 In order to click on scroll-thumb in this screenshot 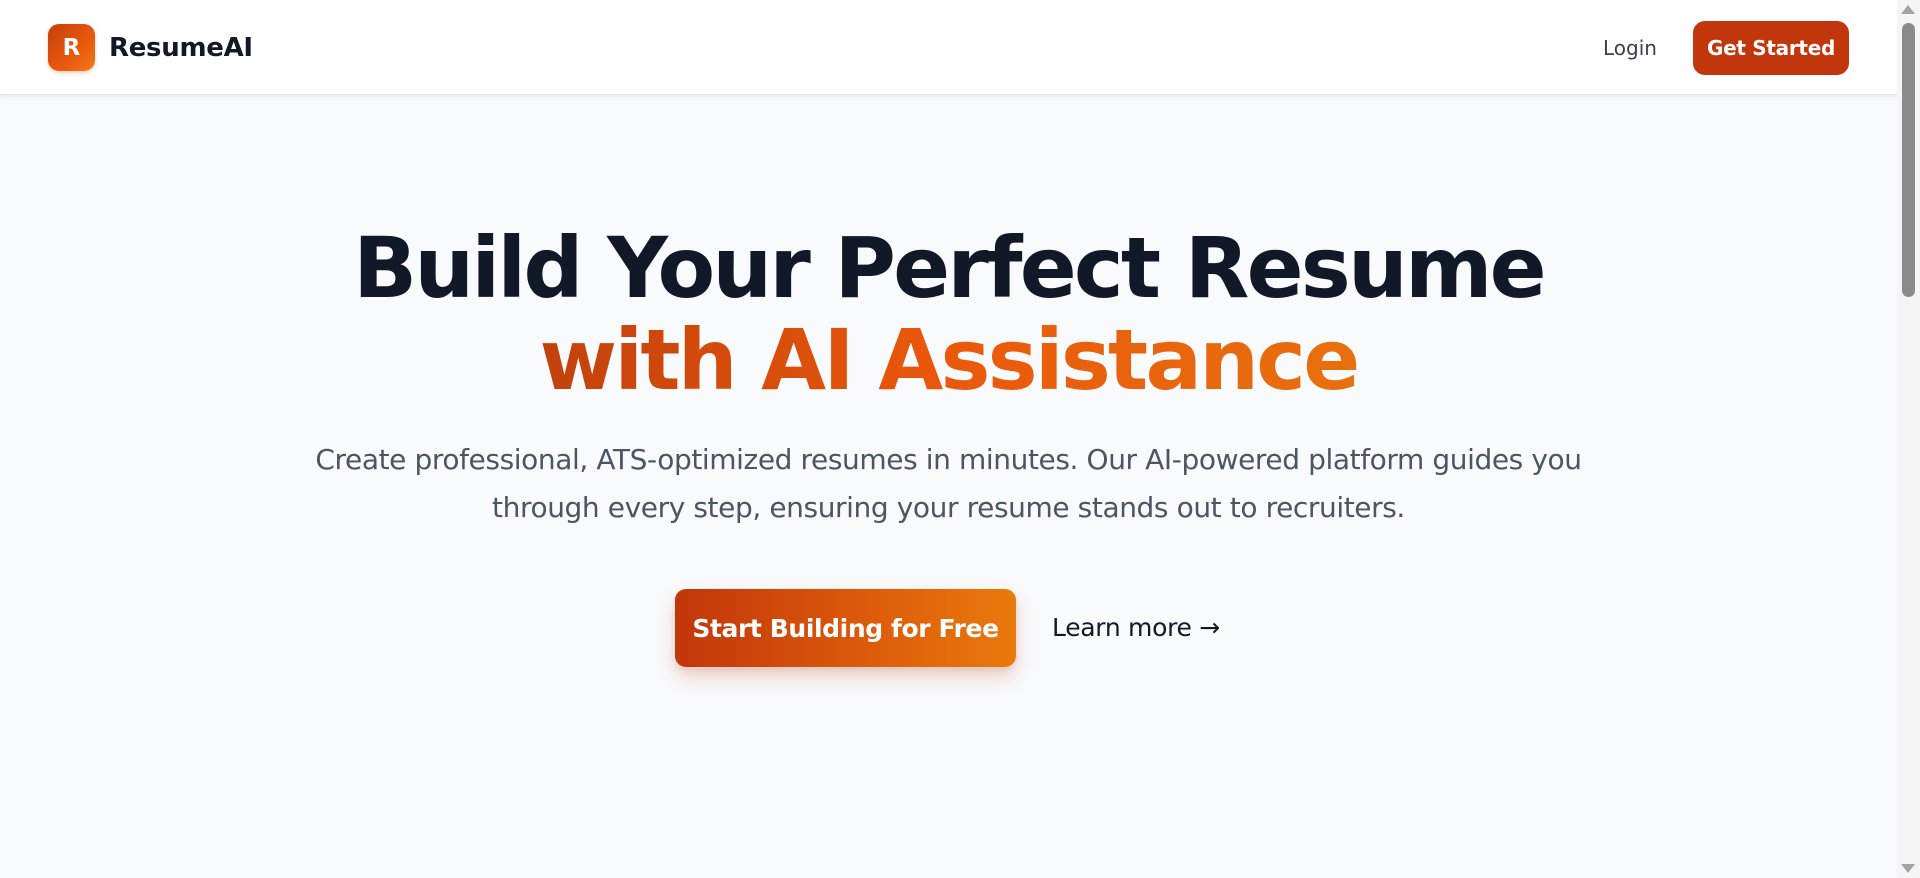, I will do `click(1908, 160)`.